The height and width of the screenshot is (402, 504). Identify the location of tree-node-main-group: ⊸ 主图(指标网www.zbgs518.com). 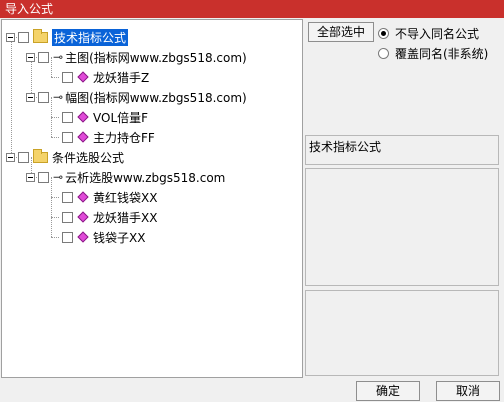
(136, 57).